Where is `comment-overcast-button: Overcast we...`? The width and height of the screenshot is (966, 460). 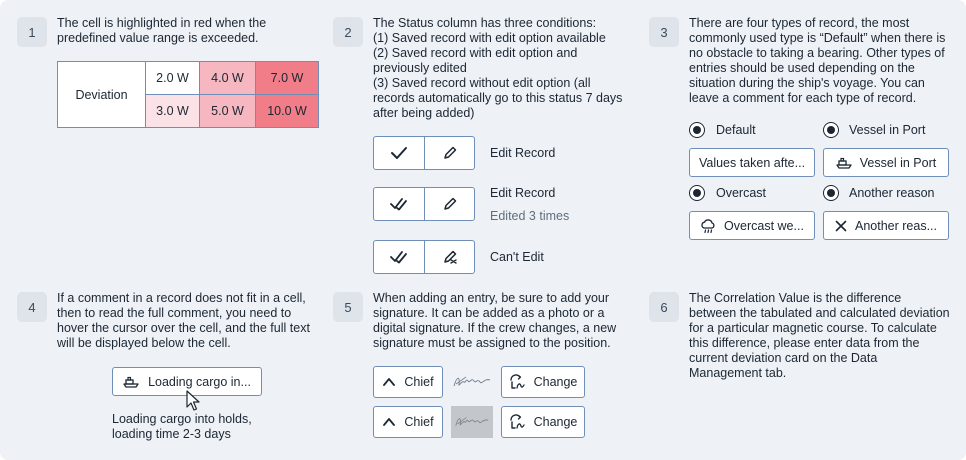
comment-overcast-button: Overcast we... is located at coordinates (752, 225).